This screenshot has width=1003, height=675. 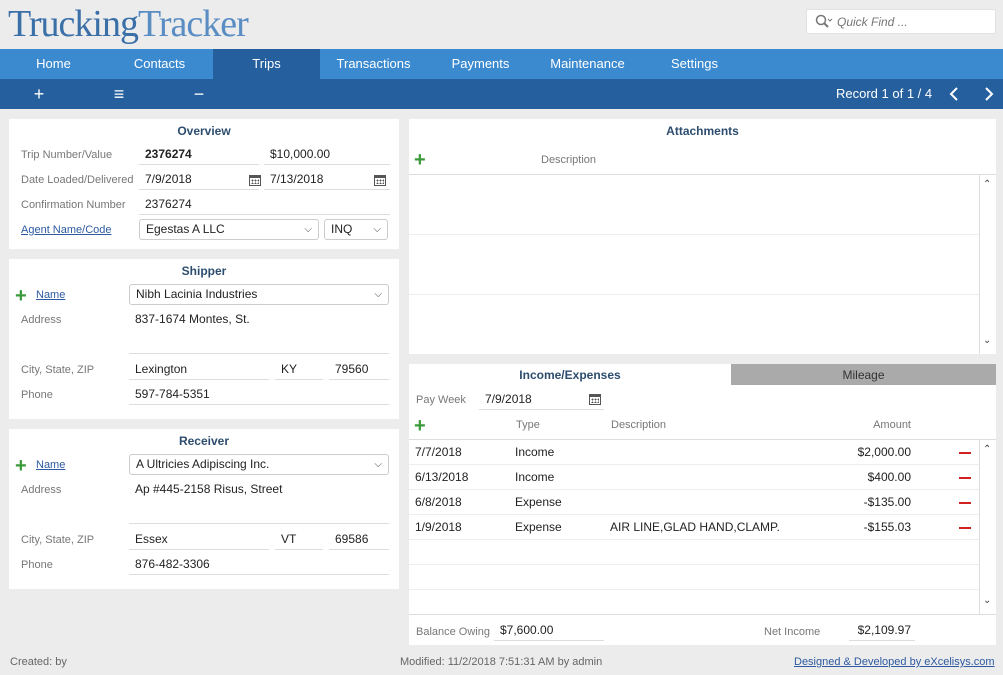 I want to click on receiver-title: Receiver, so click(x=204, y=441).